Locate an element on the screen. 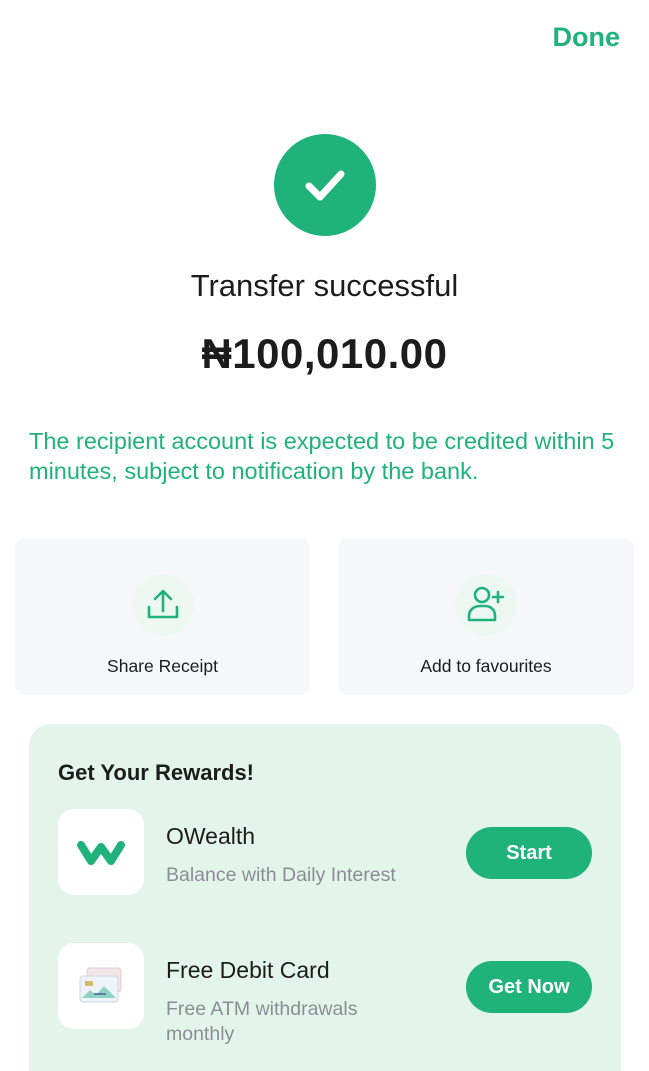 The image size is (649, 1071). status-title: Transfer successful is located at coordinates (324, 285).